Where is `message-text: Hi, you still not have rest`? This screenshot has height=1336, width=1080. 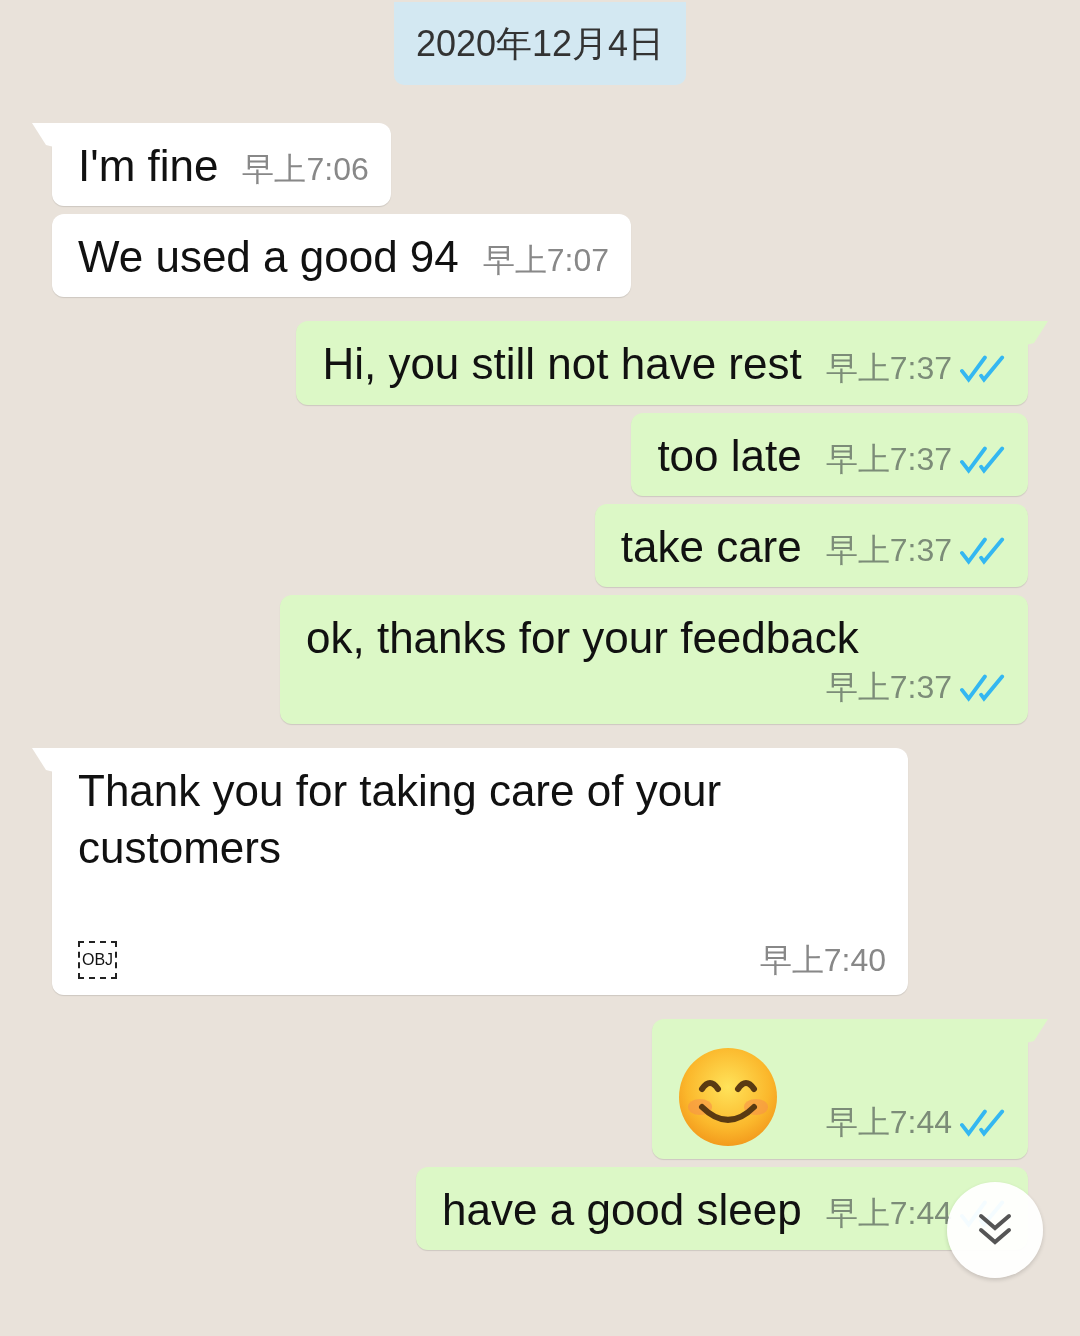
message-text: Hi, you still not have rest is located at coordinates (562, 364).